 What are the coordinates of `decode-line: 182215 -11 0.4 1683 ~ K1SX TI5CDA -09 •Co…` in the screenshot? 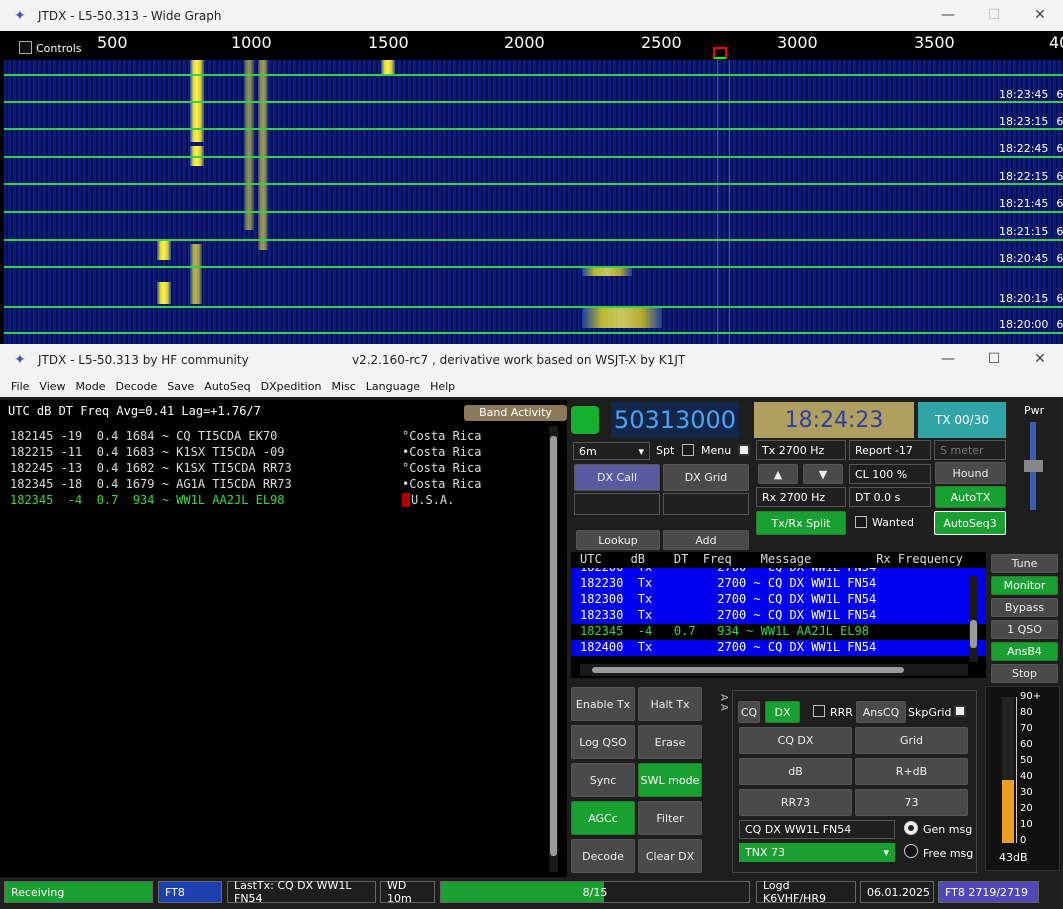 It's located at (283, 453).